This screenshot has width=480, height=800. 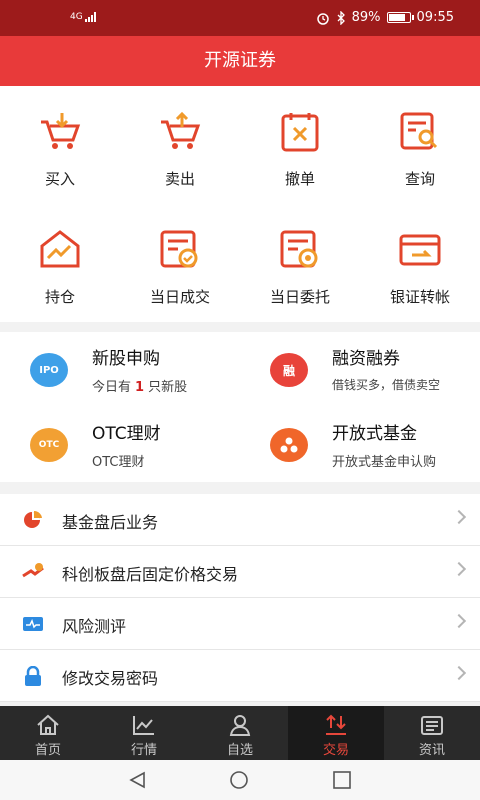 I want to click on tab-label: 自选, so click(x=239, y=750).